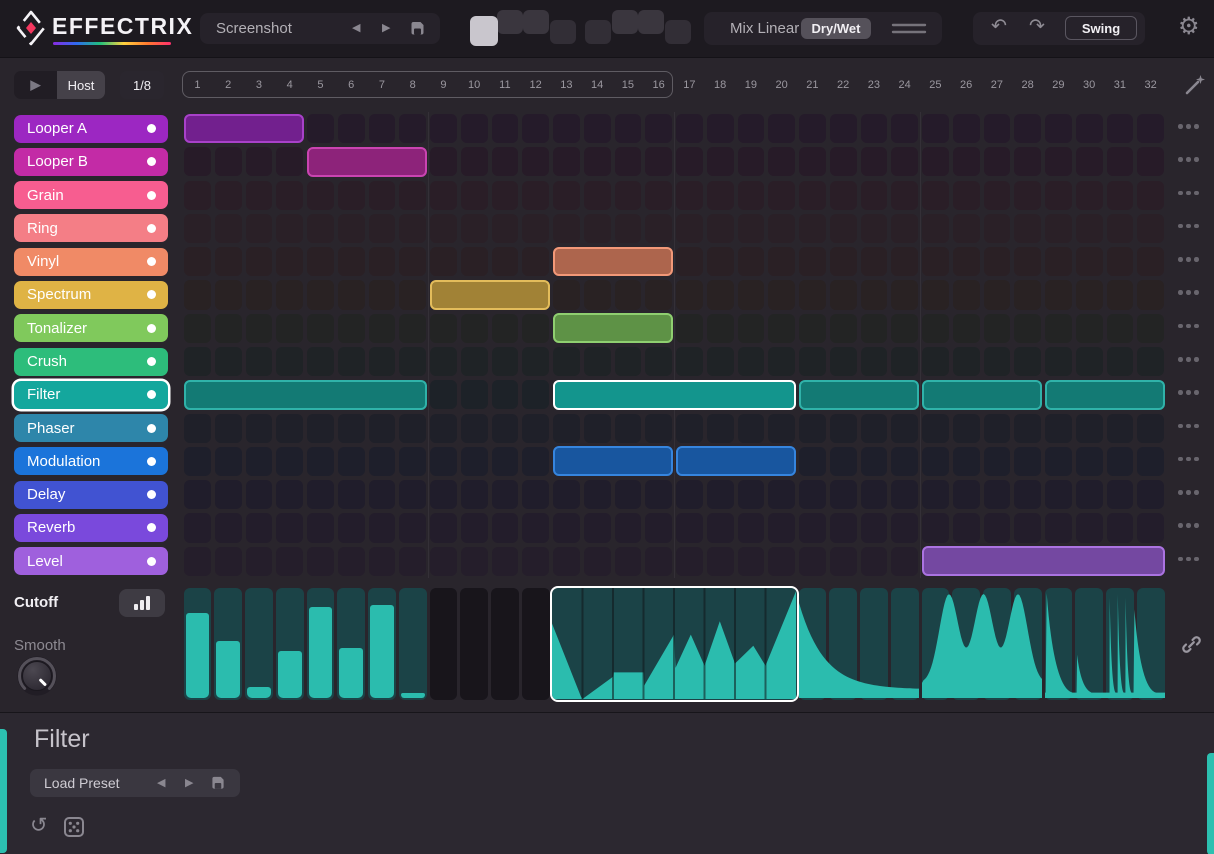  Describe the element at coordinates (1043, 561) in the screenshot. I see `event-block-level` at that location.